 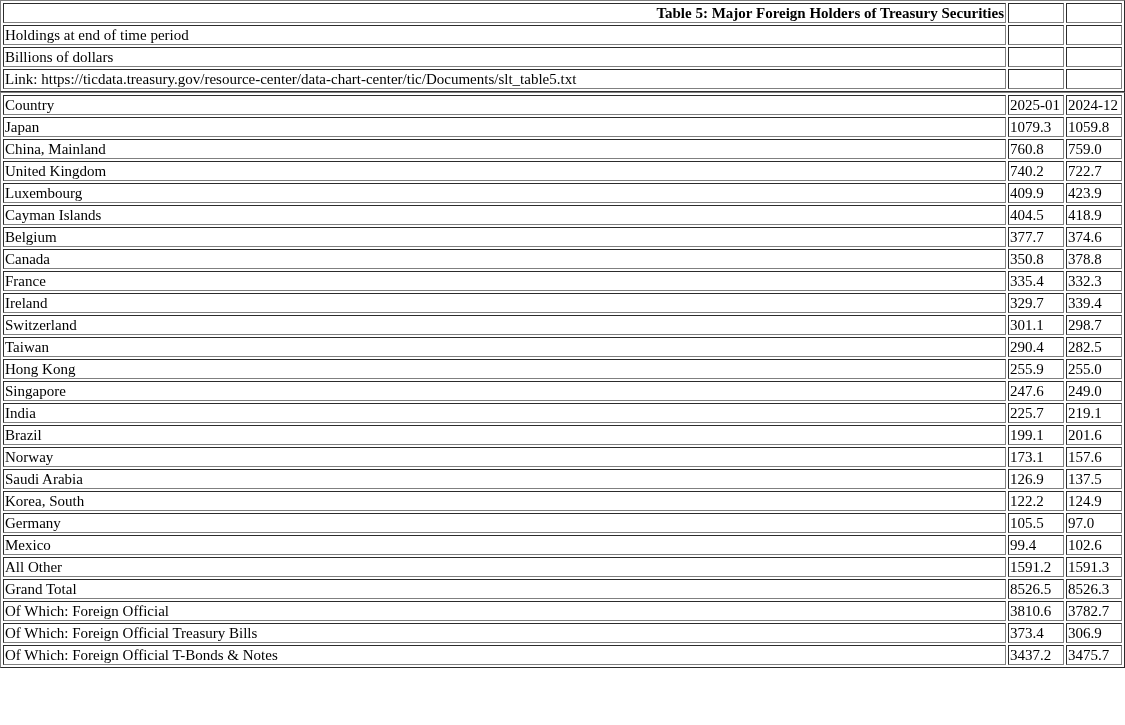 What do you see at coordinates (1036, 391) in the screenshot?
I see `table-cell: 247.6` at bounding box center [1036, 391].